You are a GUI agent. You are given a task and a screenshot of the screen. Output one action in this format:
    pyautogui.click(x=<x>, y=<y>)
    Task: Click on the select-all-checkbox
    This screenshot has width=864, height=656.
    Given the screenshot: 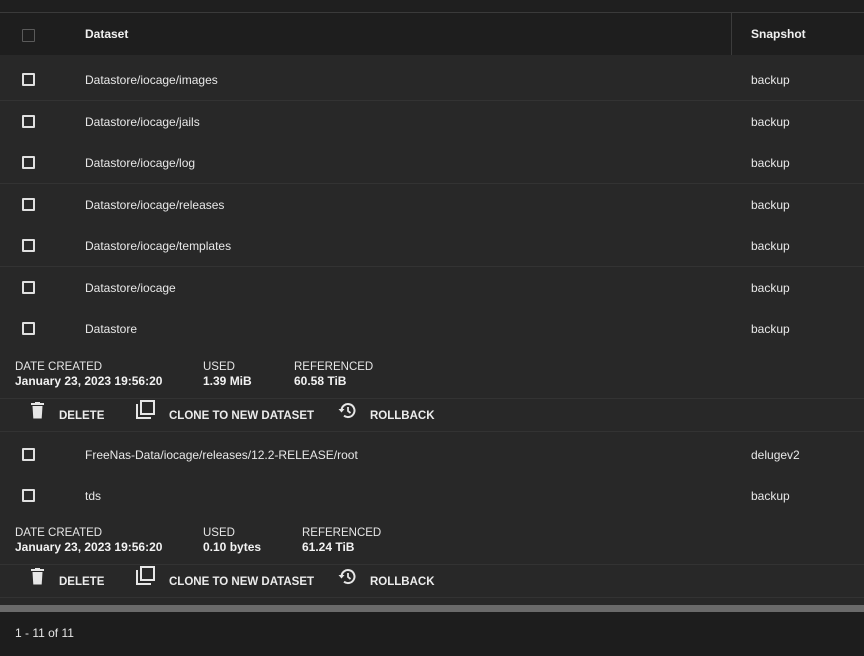 What is the action you would take?
    pyautogui.click(x=28, y=35)
    